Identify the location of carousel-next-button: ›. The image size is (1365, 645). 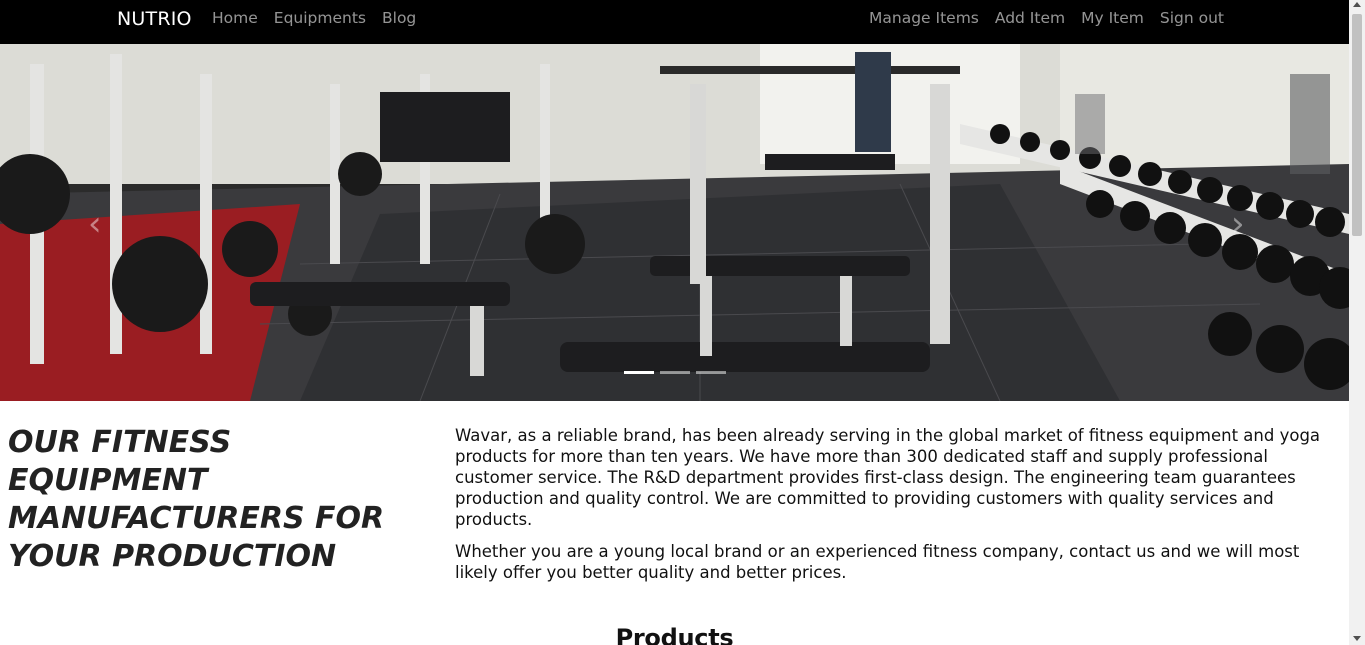
(1246, 224).